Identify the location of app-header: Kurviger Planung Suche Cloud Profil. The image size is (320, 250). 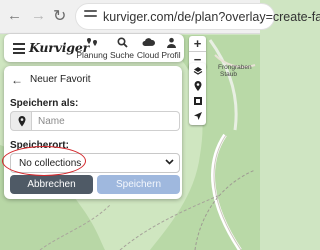
(94, 48).